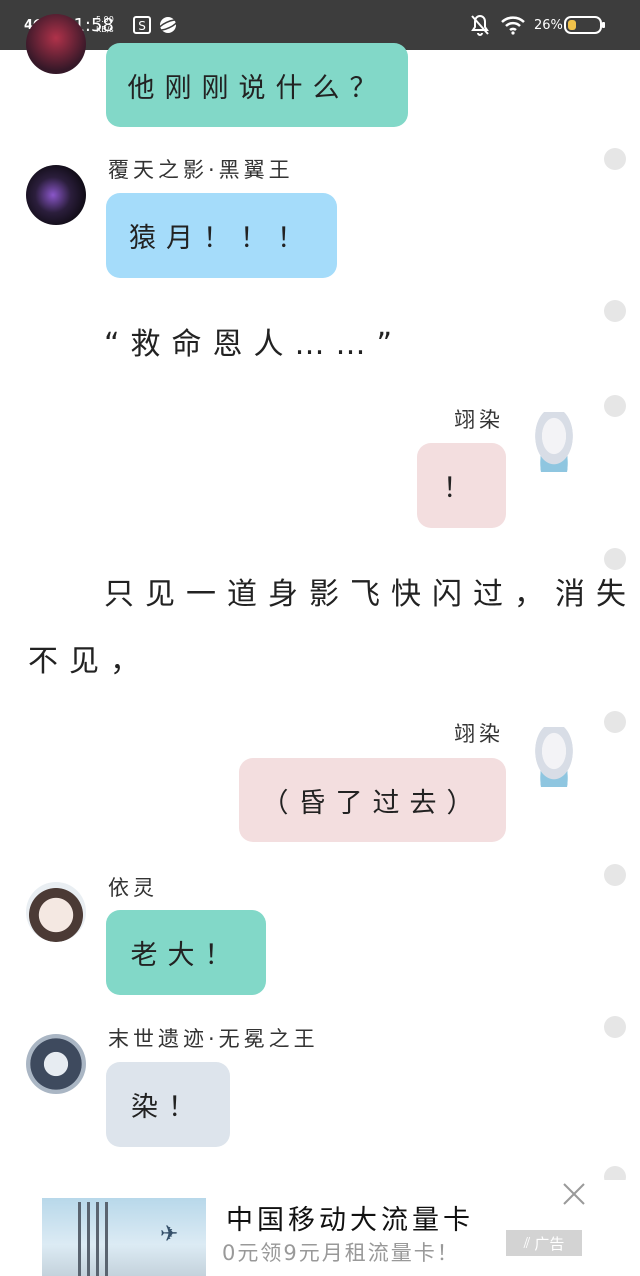 Image resolution: width=640 pixels, height=1276 pixels. What do you see at coordinates (574, 1197) in the screenshot?
I see `close-icon` at bounding box center [574, 1197].